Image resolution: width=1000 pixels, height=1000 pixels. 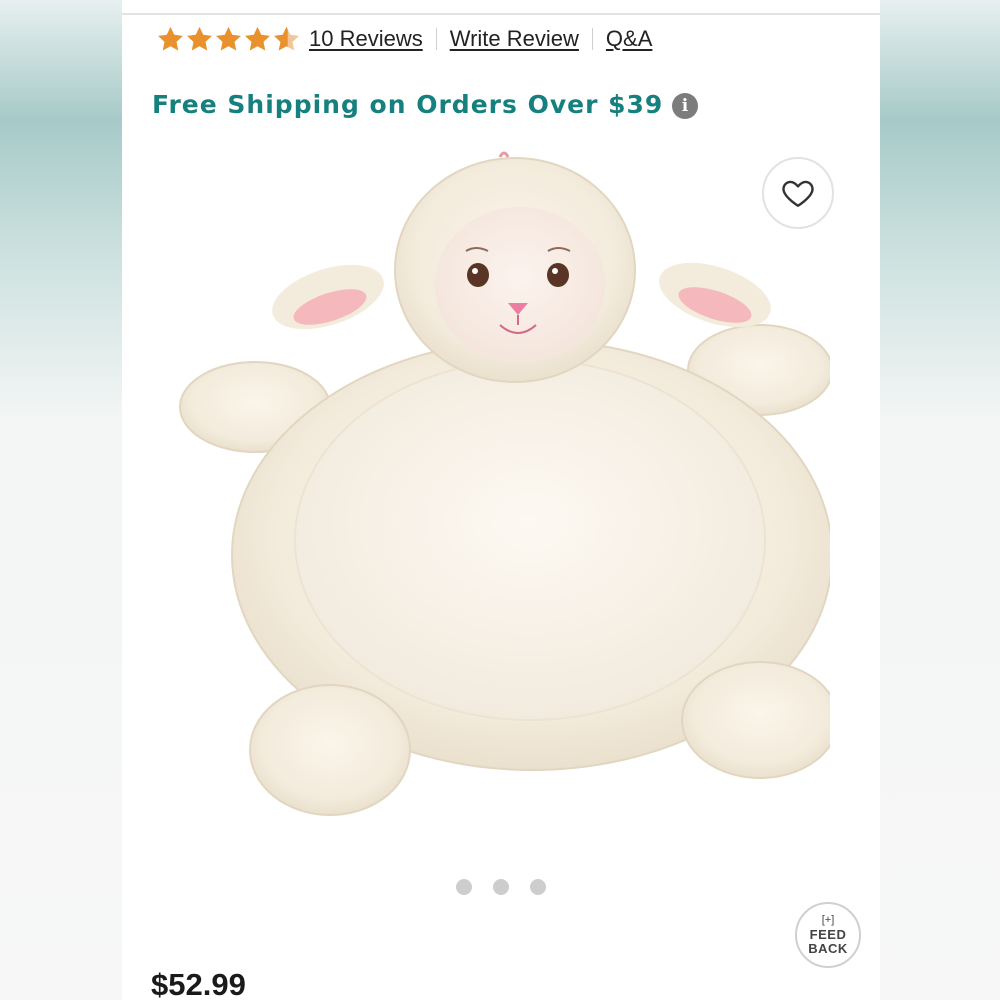 What do you see at coordinates (629, 39) in the screenshot?
I see `qa-link: Q&A` at bounding box center [629, 39].